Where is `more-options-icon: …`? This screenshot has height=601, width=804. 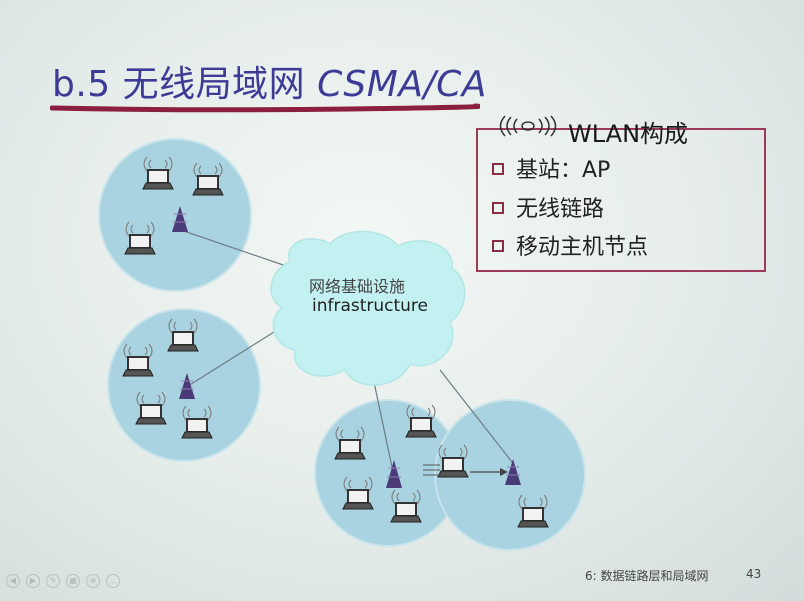
more-options-icon: … is located at coordinates (113, 581).